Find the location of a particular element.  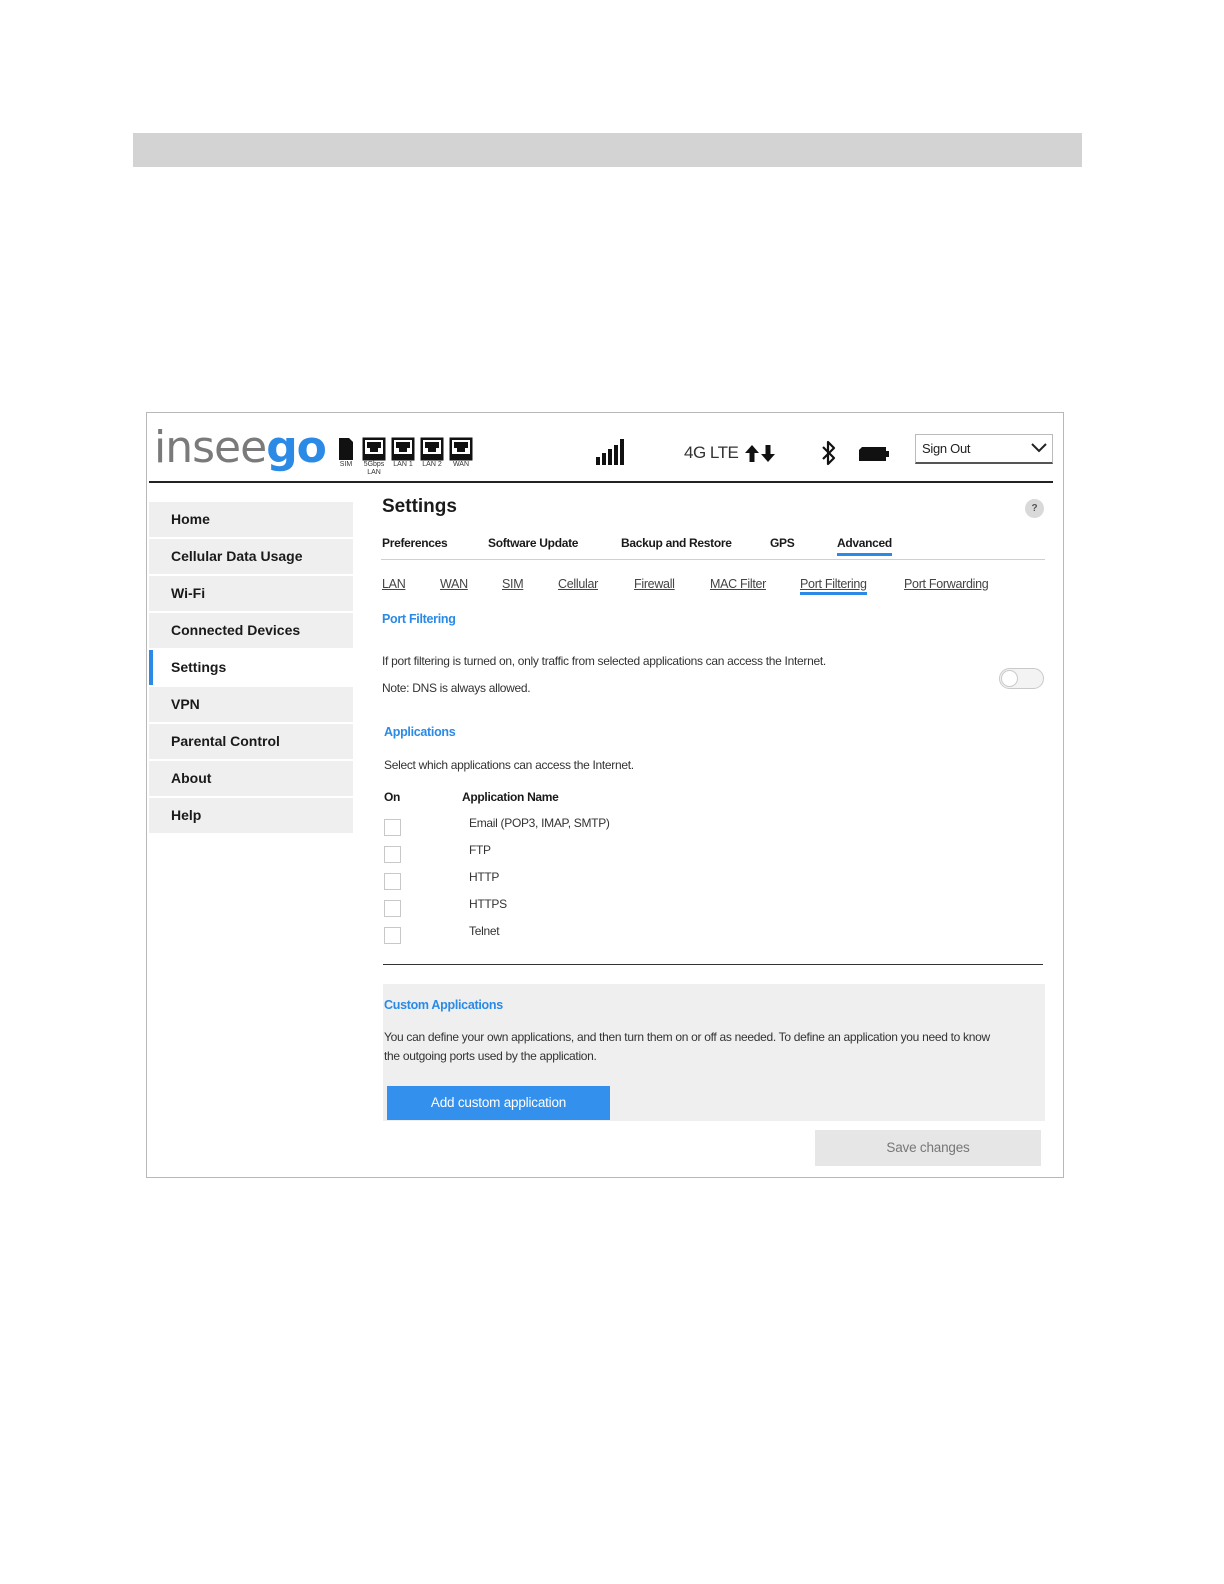

applications-heading: Applications is located at coordinates (420, 732).